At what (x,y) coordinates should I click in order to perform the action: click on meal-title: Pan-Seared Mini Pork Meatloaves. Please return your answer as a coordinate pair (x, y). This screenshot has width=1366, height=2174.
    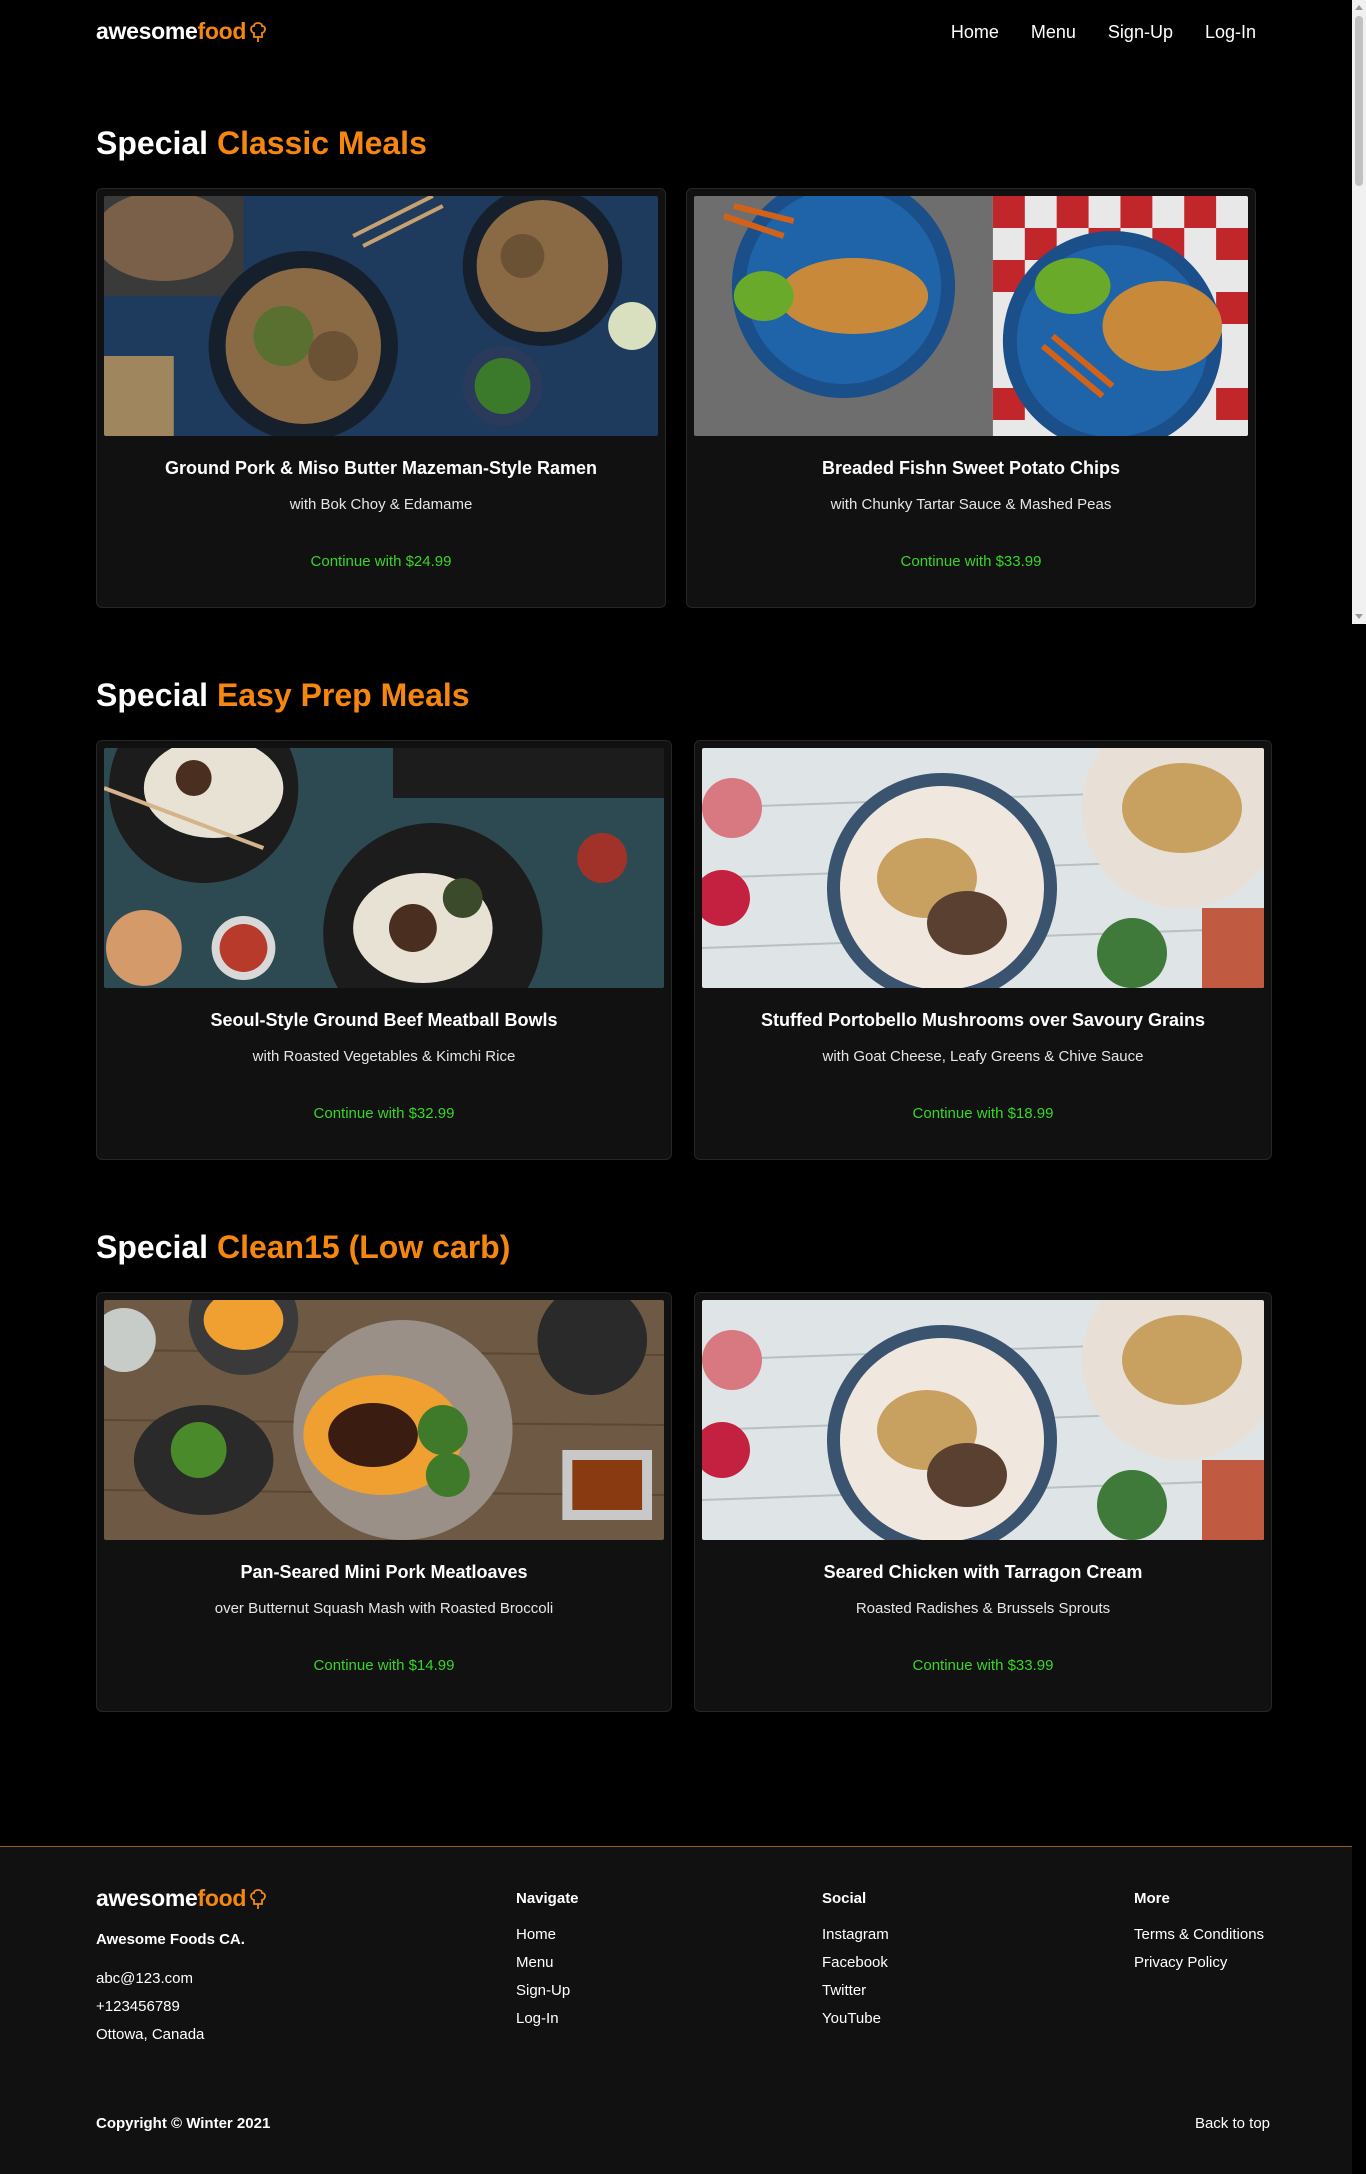
    Looking at the image, I should click on (384, 1572).